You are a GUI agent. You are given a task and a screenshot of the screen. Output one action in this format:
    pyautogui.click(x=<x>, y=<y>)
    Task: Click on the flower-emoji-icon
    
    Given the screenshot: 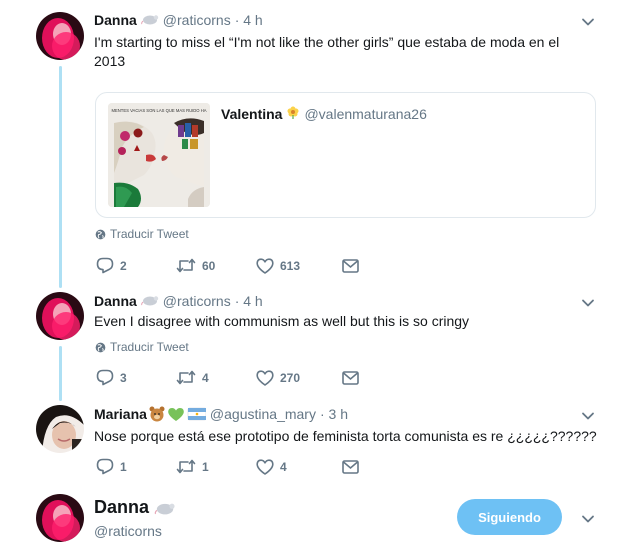 What is the action you would take?
    pyautogui.click(x=293, y=113)
    